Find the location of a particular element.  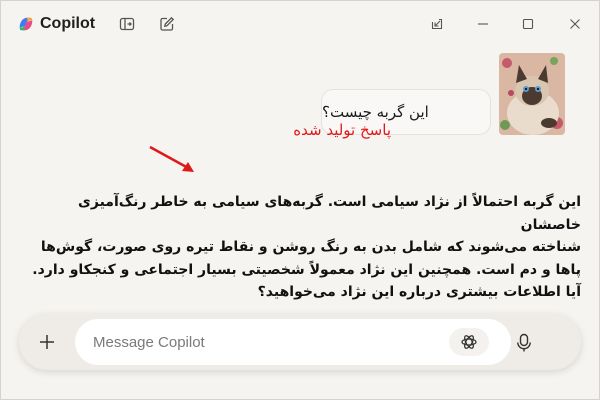

maximize-button is located at coordinates (528, 24).